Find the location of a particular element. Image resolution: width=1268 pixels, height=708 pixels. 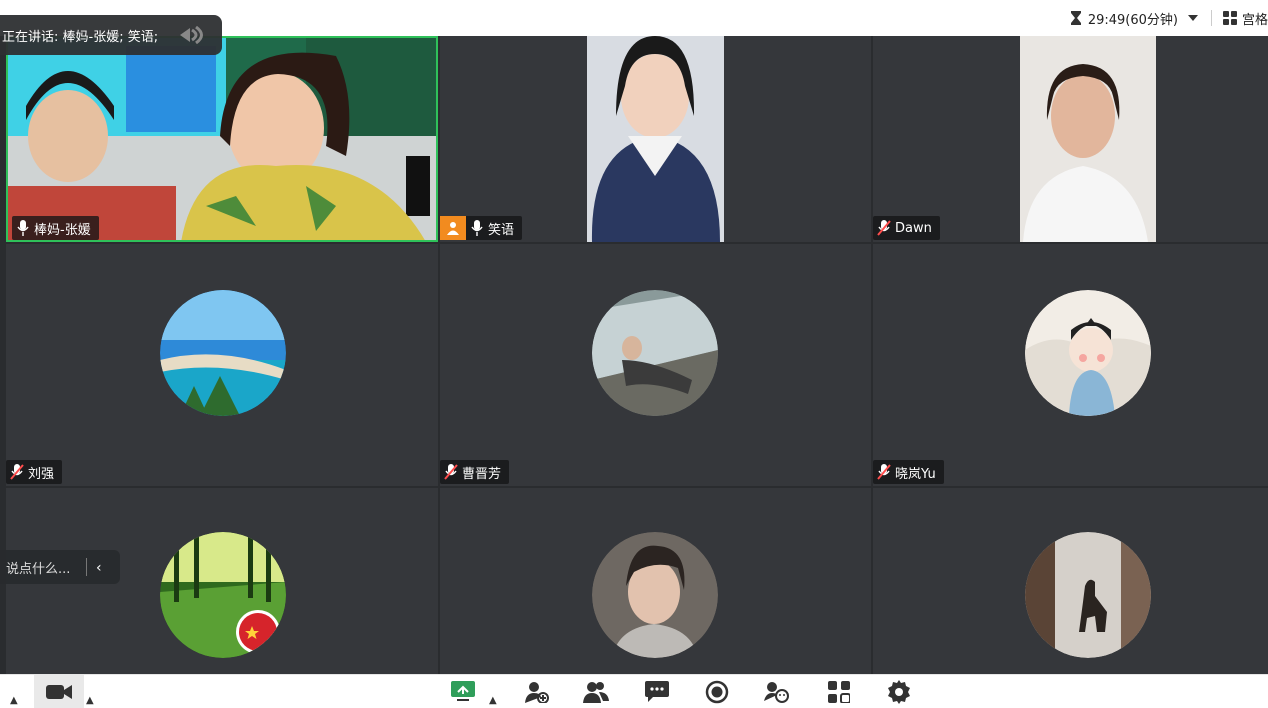

participant-nameplate: 刘强 is located at coordinates (34, 472).